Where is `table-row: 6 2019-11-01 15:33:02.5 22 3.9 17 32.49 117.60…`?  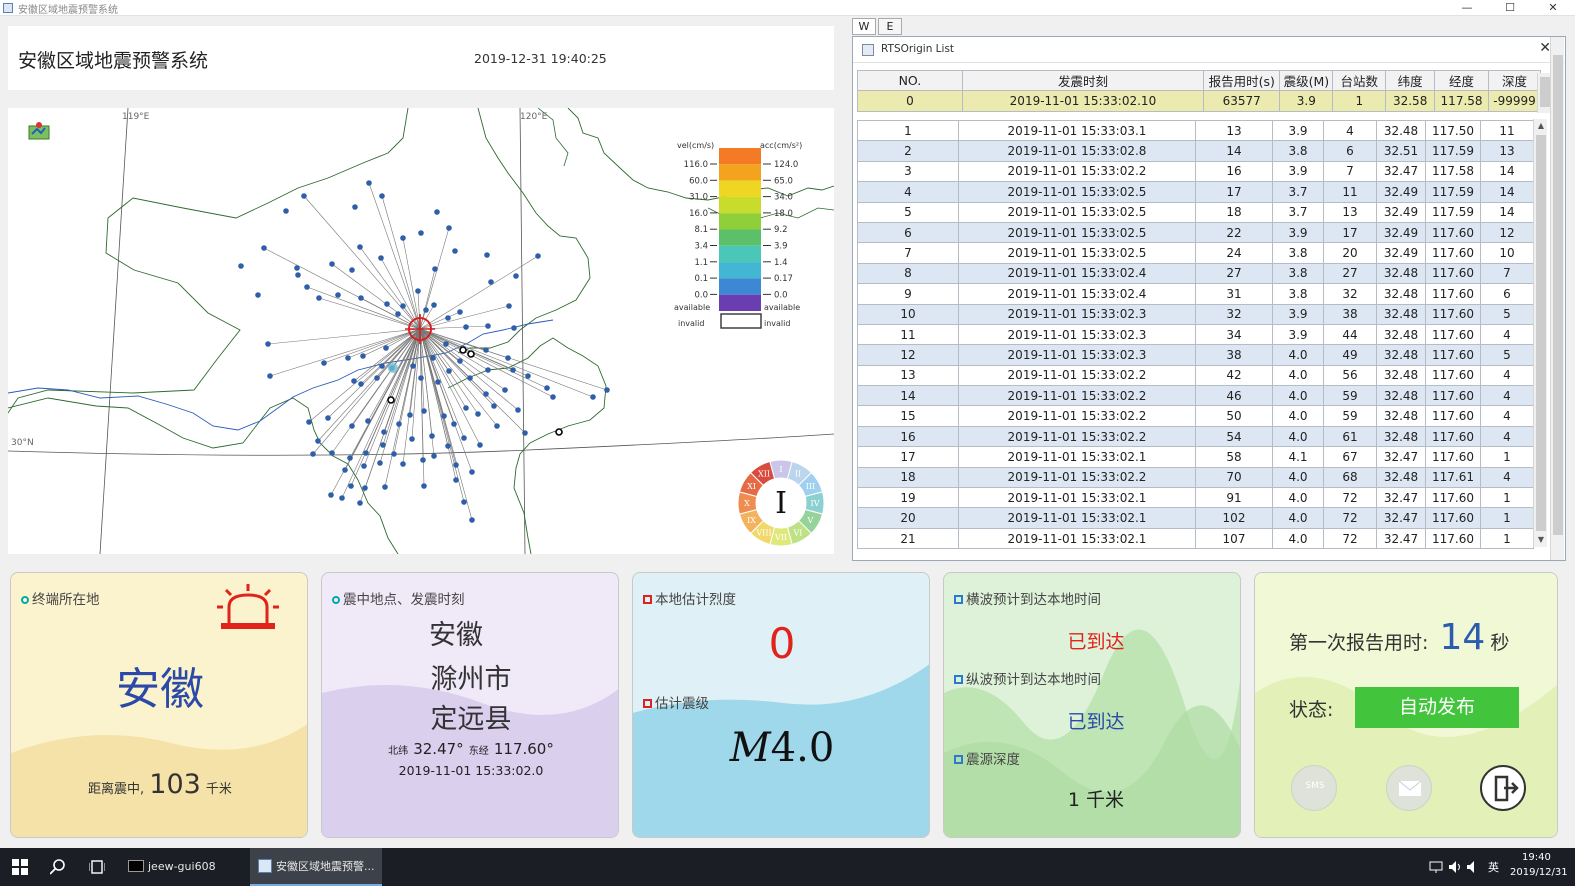
table-row: 6 2019-11-01 15:33:02.5 22 3.9 17 32.49 117.60… is located at coordinates (1195, 232).